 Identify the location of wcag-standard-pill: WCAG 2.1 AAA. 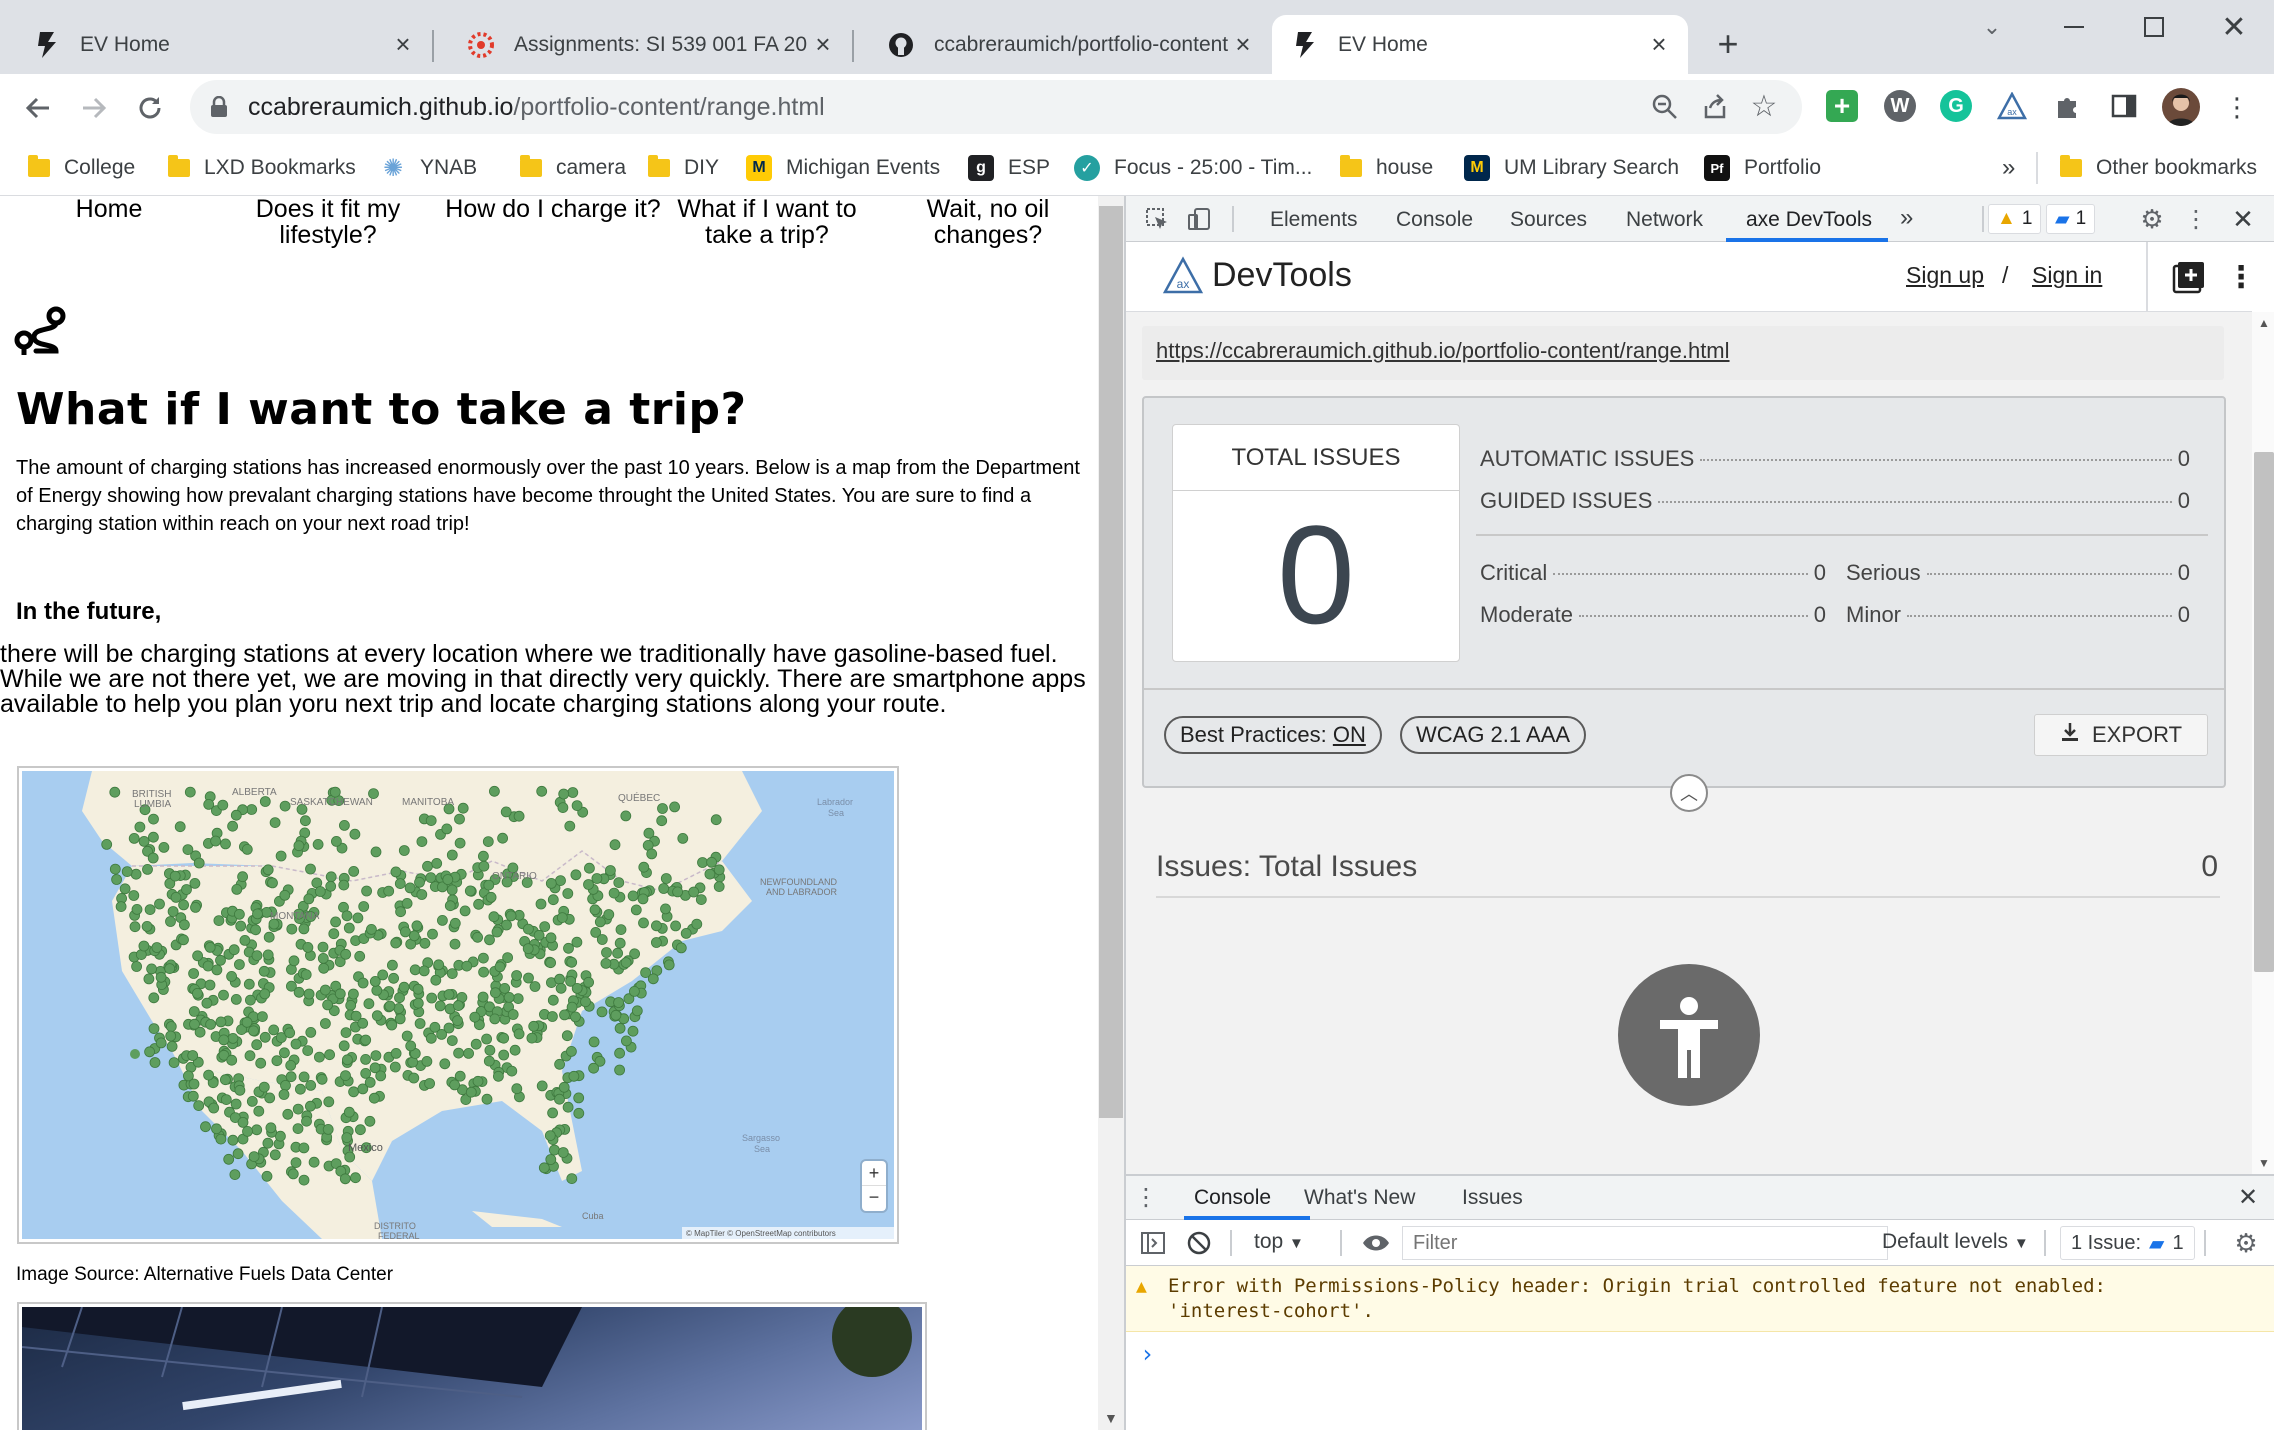
(1493, 735).